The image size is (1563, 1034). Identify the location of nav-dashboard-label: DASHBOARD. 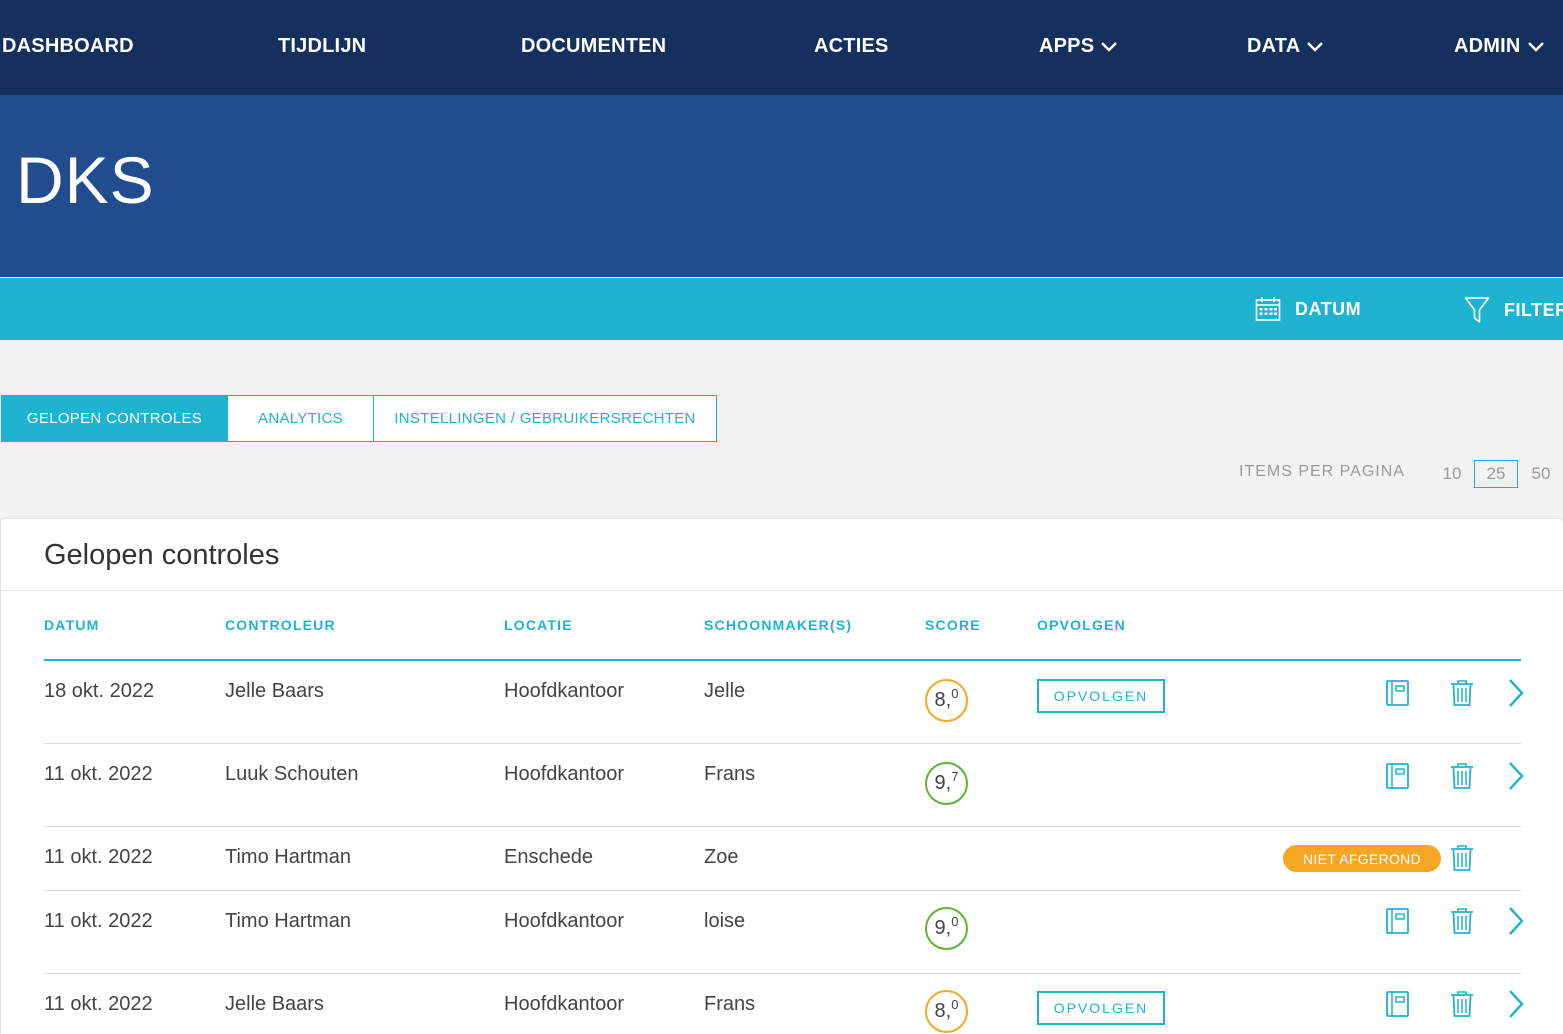
(68, 46).